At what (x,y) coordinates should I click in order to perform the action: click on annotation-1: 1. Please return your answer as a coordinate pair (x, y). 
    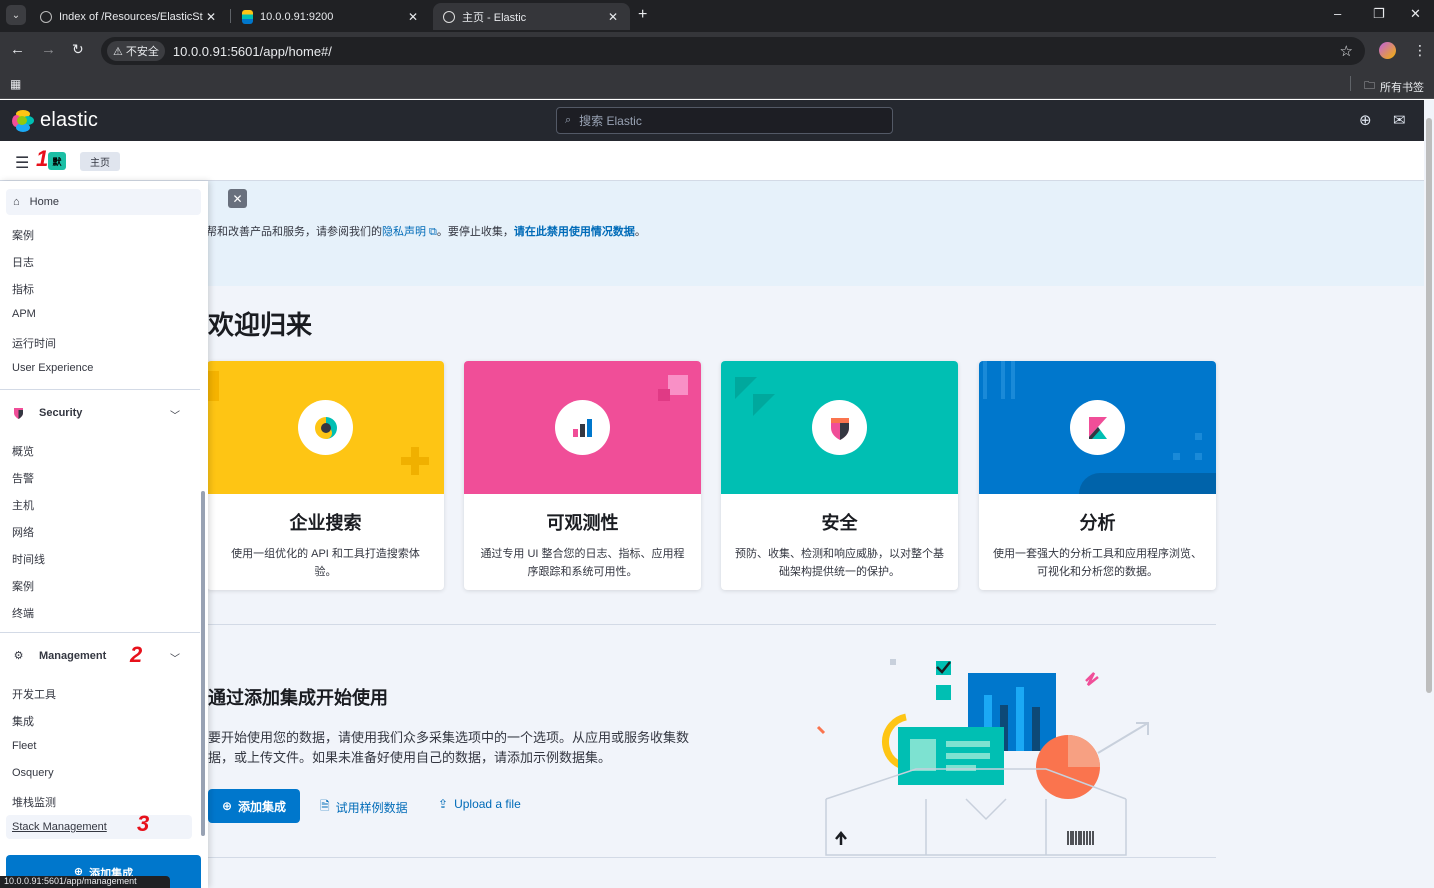
    Looking at the image, I should click on (42, 158).